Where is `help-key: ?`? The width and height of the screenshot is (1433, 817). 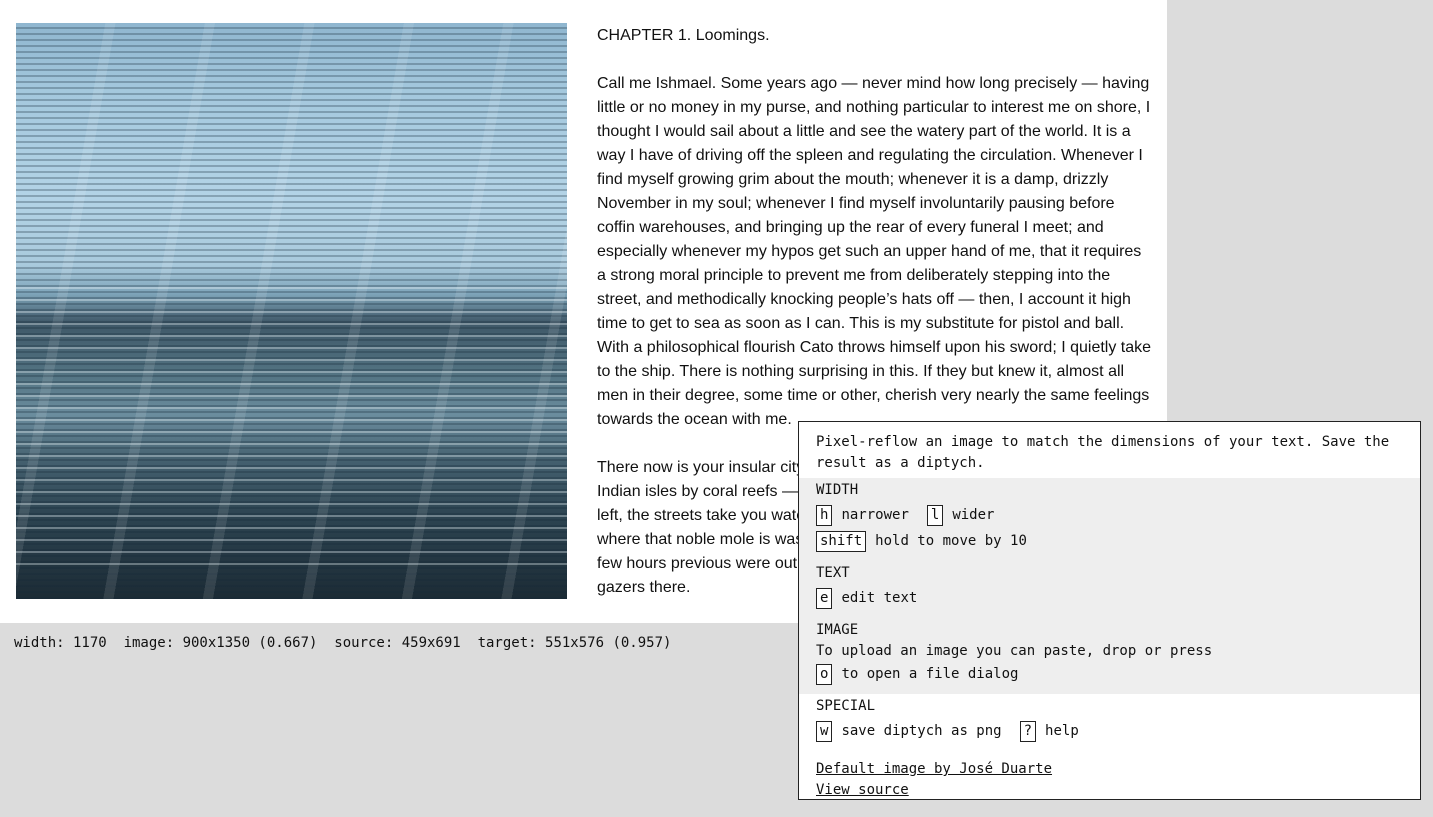
help-key: ? is located at coordinates (1028, 731).